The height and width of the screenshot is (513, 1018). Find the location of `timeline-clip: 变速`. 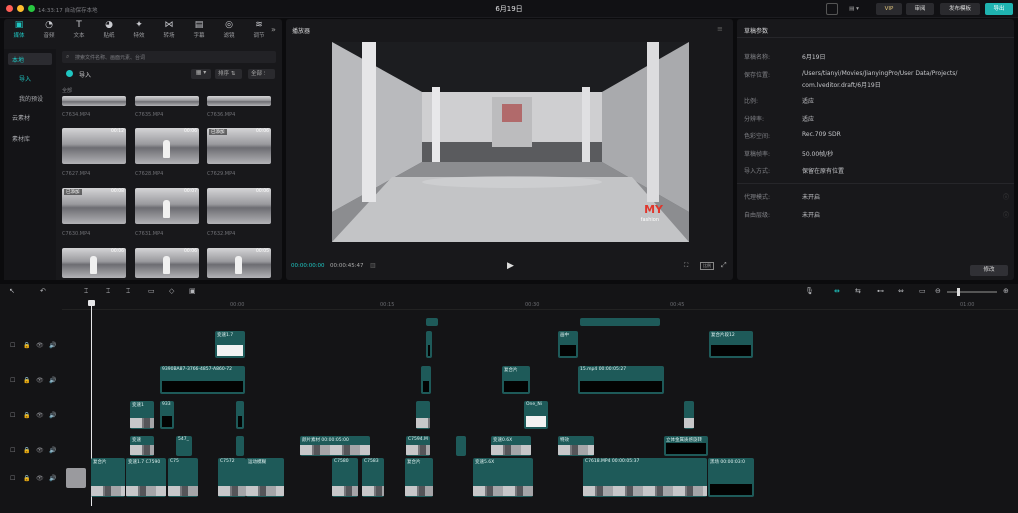

timeline-clip: 变速 is located at coordinates (142, 446).